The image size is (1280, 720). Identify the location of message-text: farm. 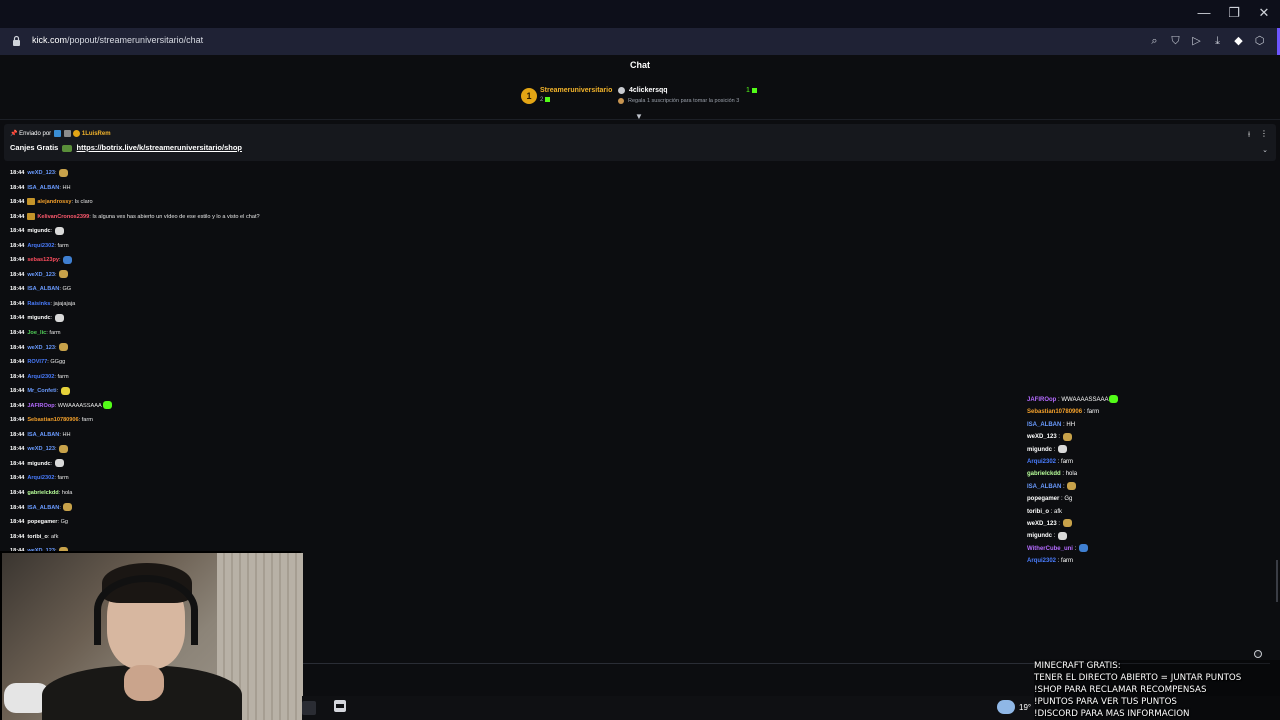
(63, 245).